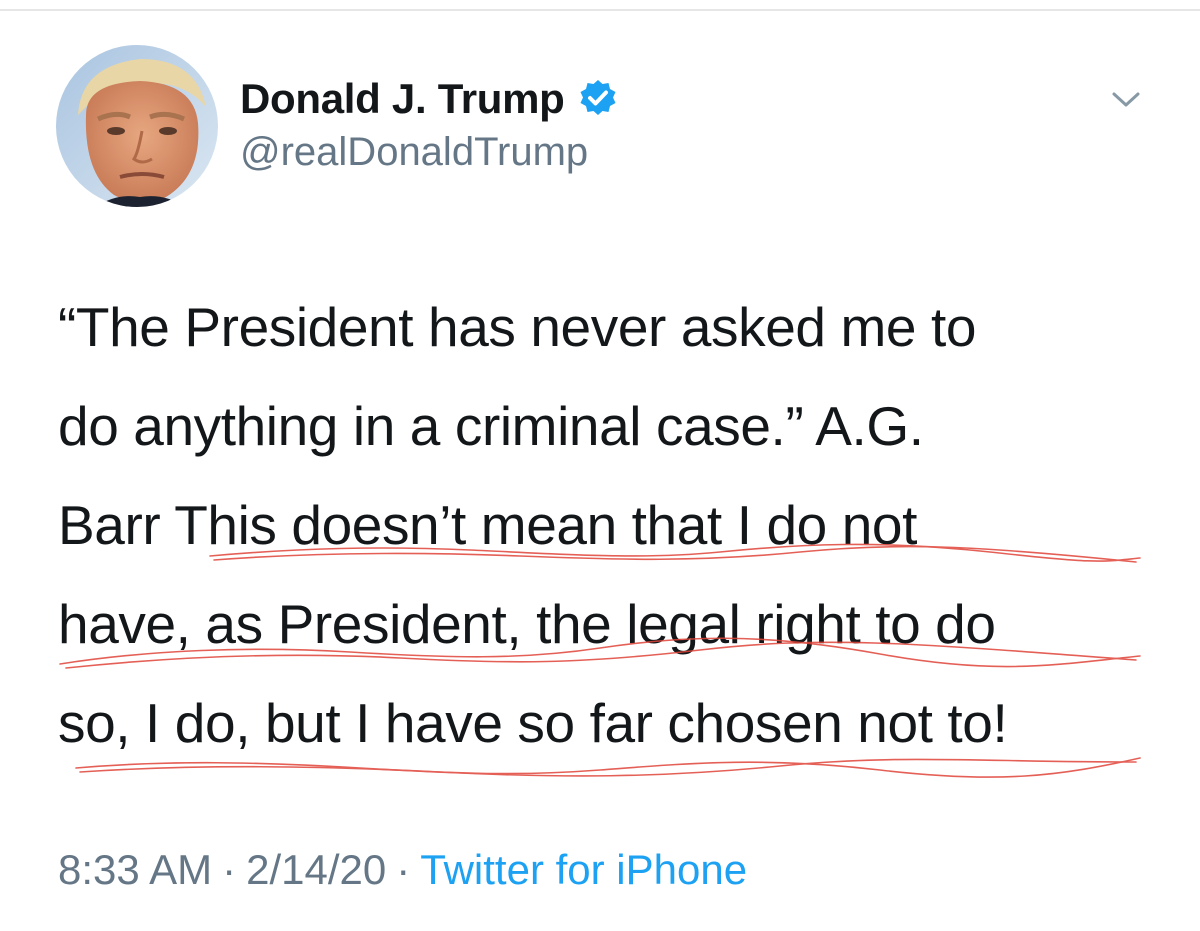 This screenshot has height=931, width=1200. I want to click on author-handle: @realDonaldTrump, so click(414, 152).